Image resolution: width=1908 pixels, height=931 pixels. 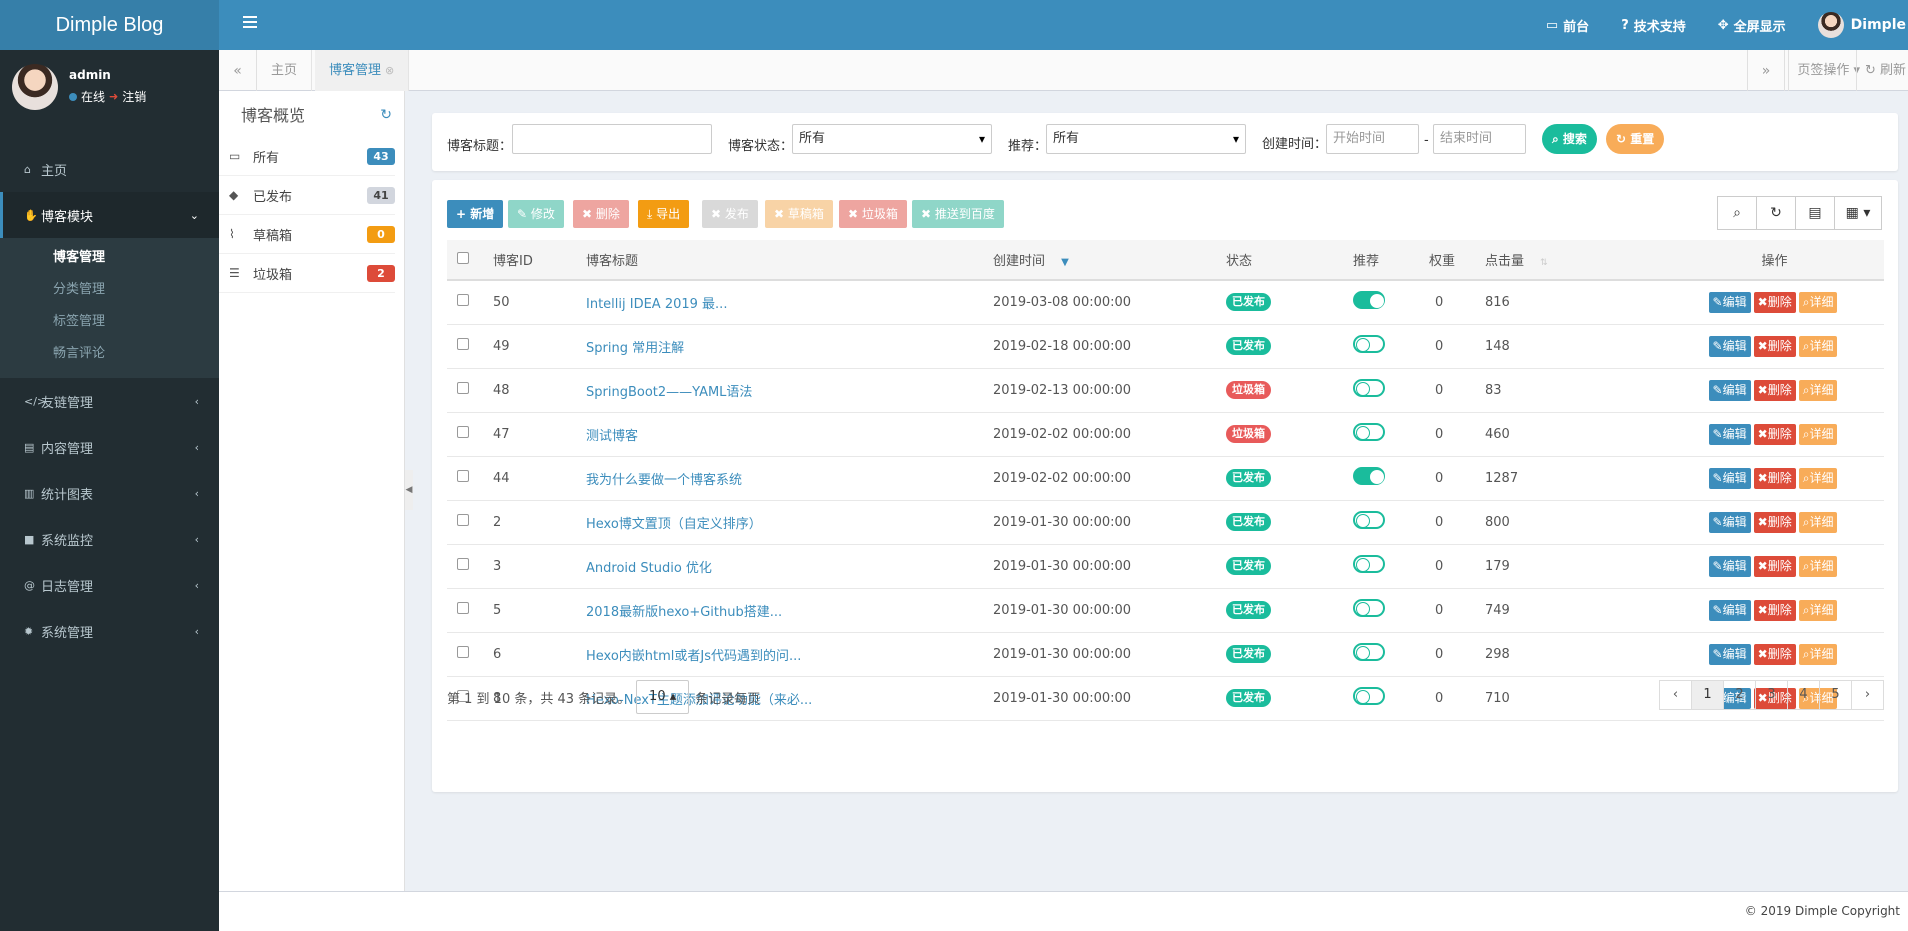 What do you see at coordinates (529, 260) in the screenshot?
I see `col-id: 博客ID` at bounding box center [529, 260].